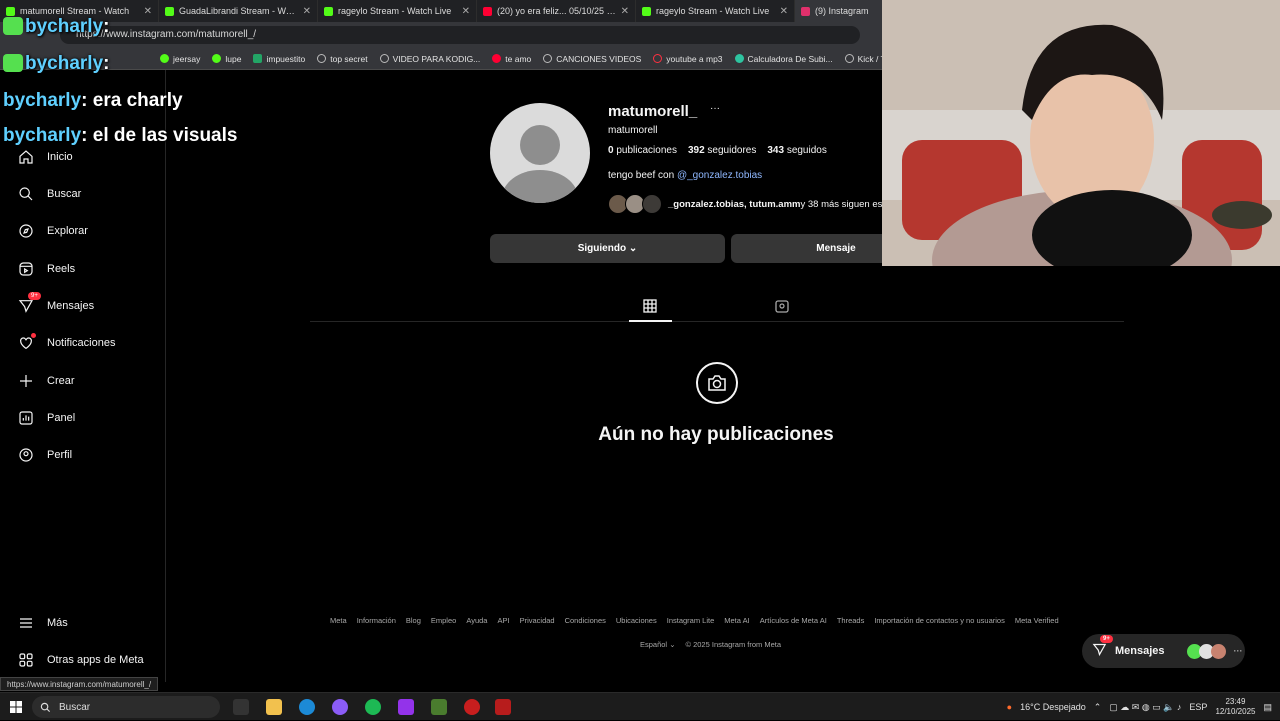  What do you see at coordinates (180, 59) in the screenshot?
I see `bookmark: jeersay` at bounding box center [180, 59].